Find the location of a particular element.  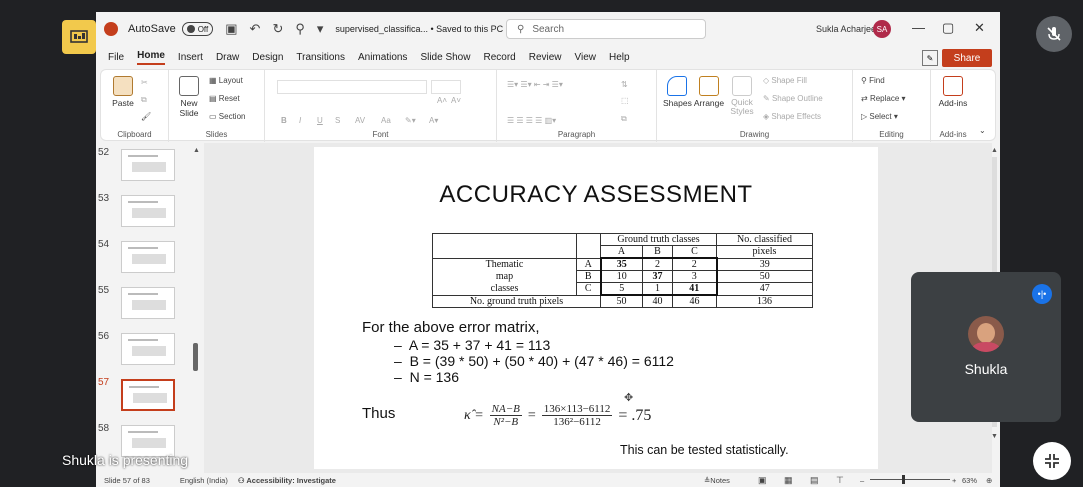

shapes-button: Shapes is located at coordinates (677, 92).